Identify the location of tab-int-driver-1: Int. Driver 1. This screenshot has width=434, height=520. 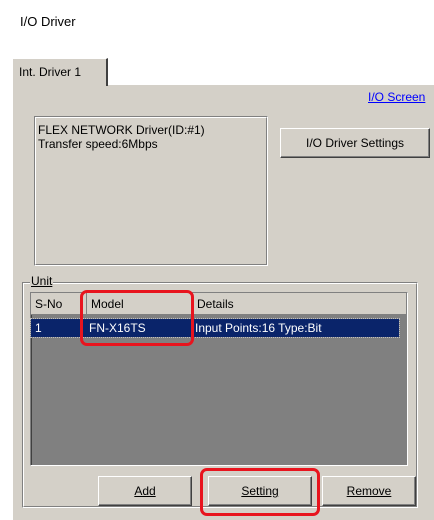
(60, 72).